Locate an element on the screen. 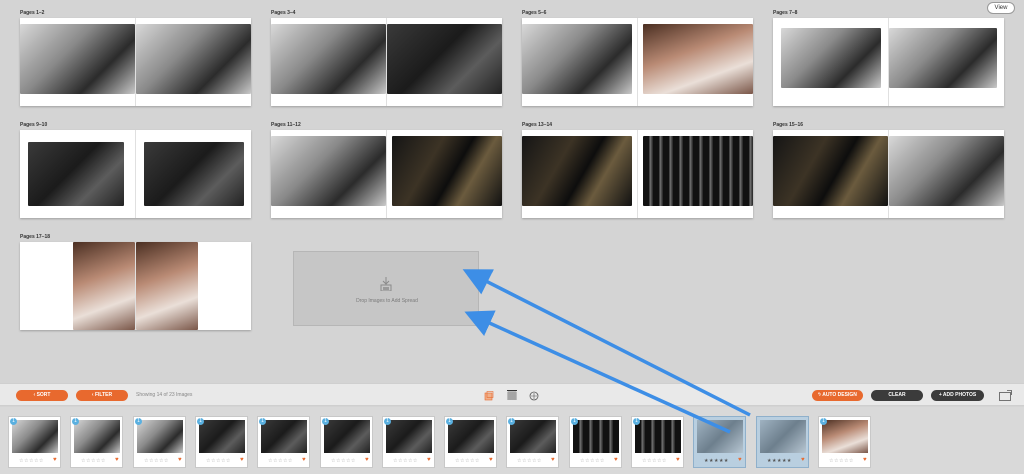 The width and height of the screenshot is (1024, 474). spread: Pages 7–8 is located at coordinates (888, 62).